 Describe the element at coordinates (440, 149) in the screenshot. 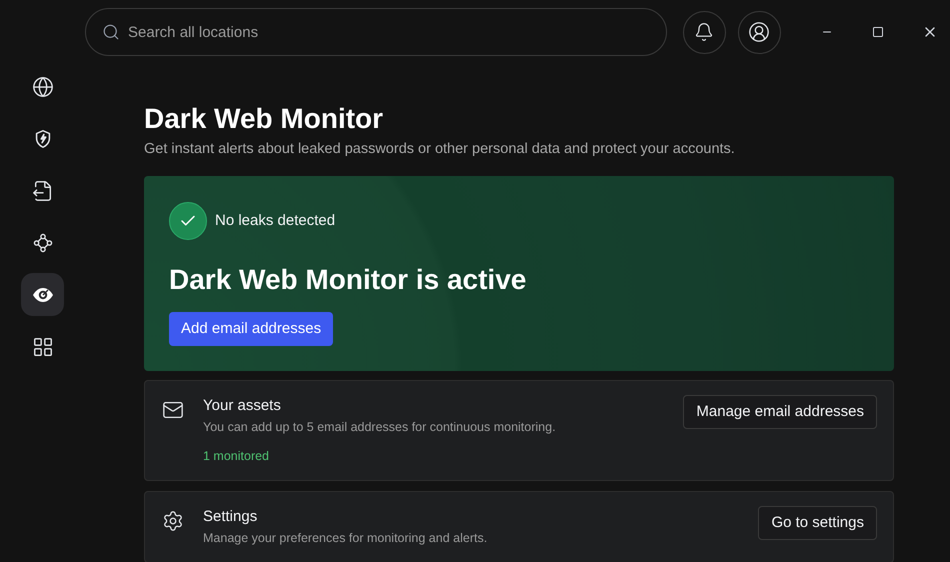

I see `page-subtitle: Get instant alerts about leaked passwords or other personal data and protect your accounts.` at that location.